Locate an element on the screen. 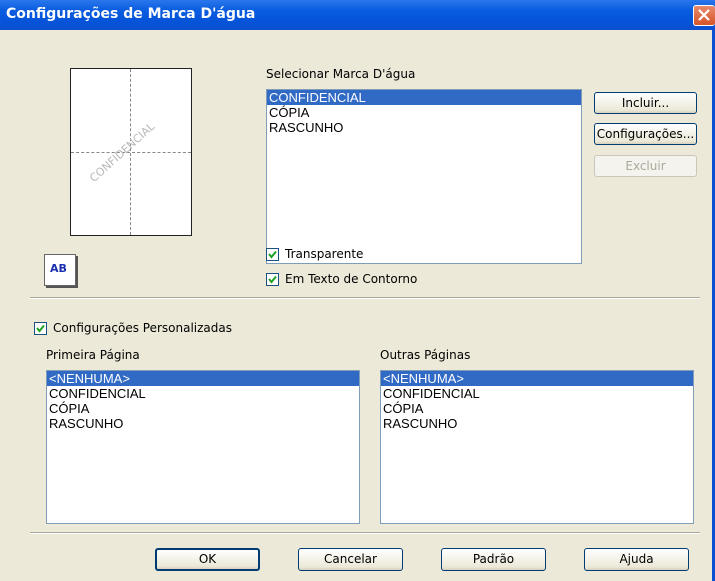  first-page-listbox: <NENHUMA> CONFIDENCIAL CÓPIA RASCUNHO is located at coordinates (203, 447).